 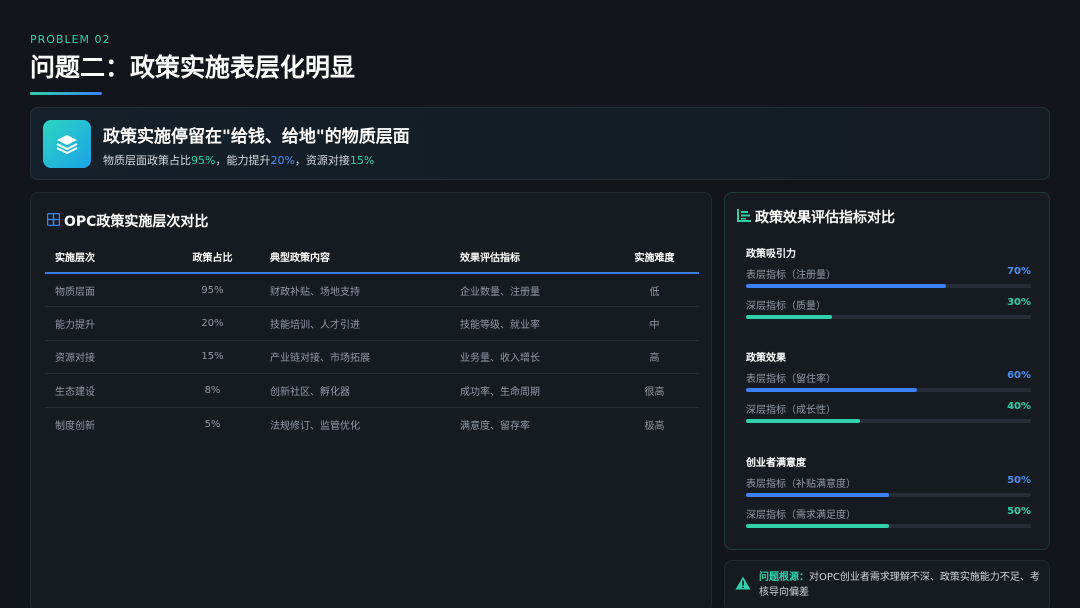 What do you see at coordinates (315, 426) in the screenshot?
I see `table-cell: 法规修订、监管优化` at bounding box center [315, 426].